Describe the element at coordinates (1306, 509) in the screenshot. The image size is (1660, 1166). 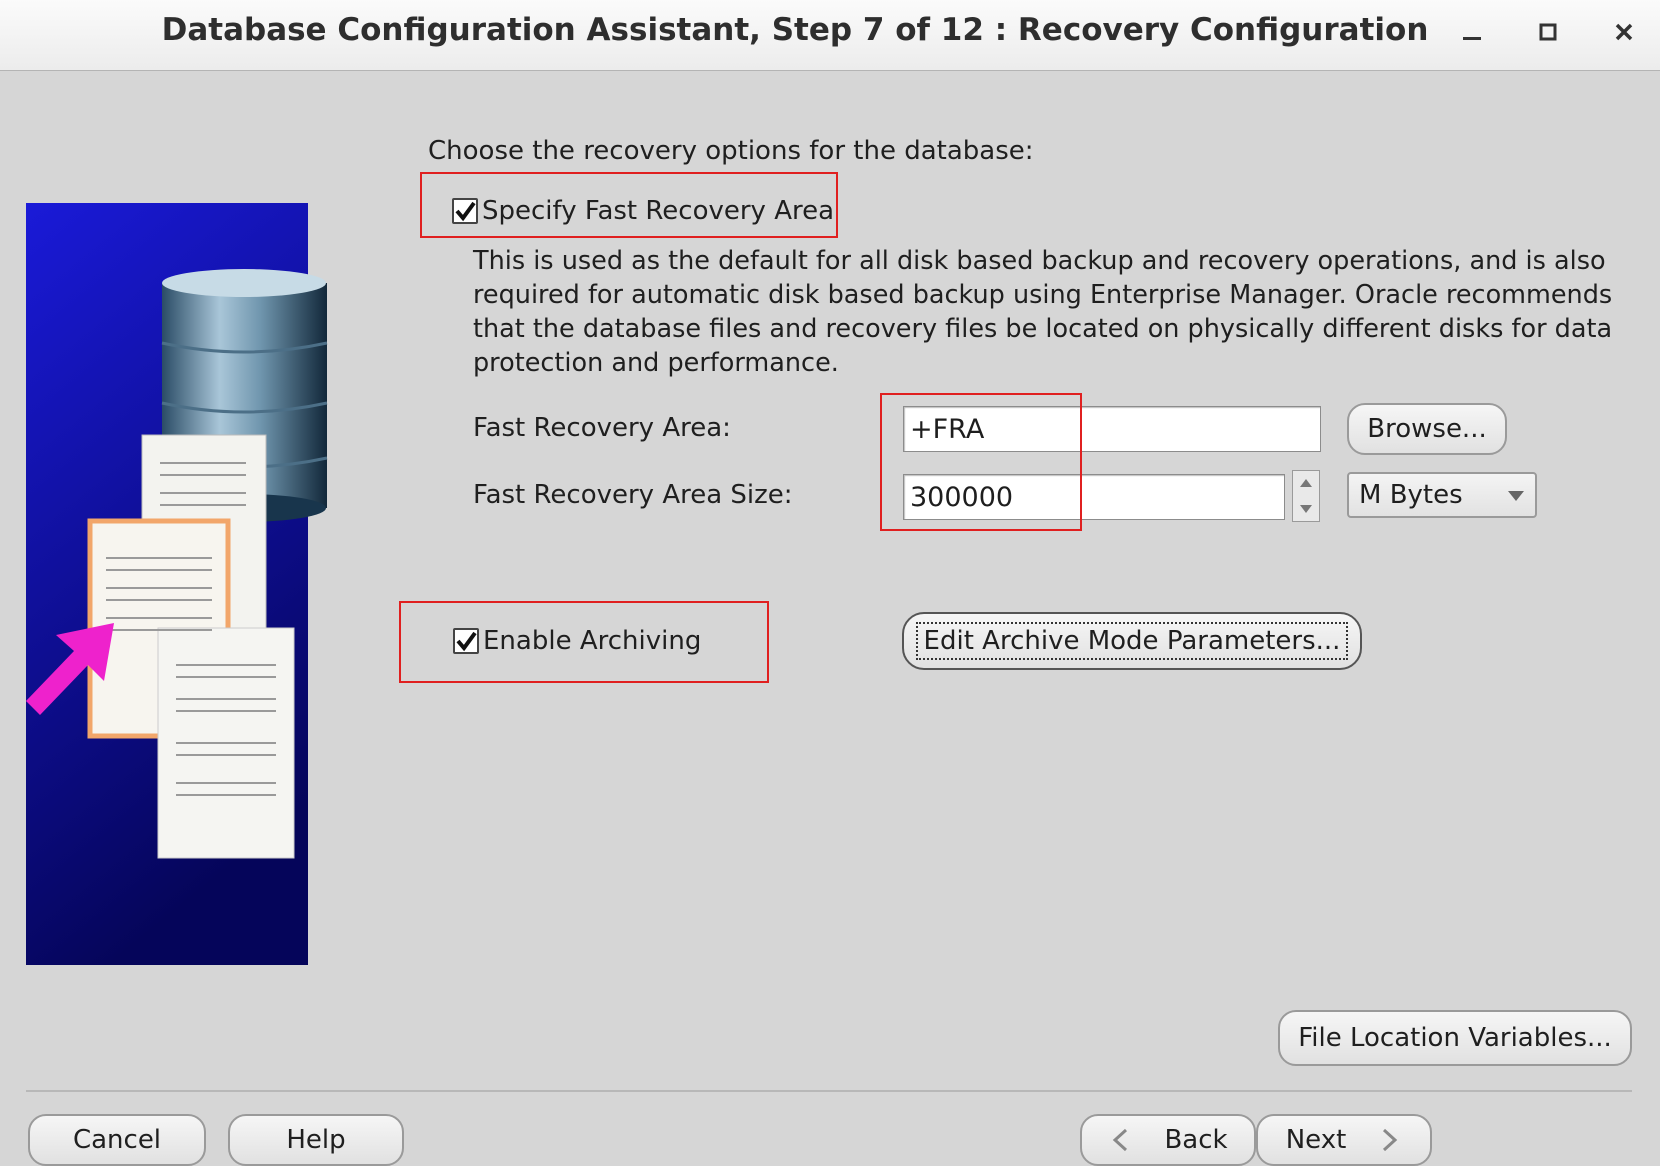
I see `spinner-down-icon` at that location.